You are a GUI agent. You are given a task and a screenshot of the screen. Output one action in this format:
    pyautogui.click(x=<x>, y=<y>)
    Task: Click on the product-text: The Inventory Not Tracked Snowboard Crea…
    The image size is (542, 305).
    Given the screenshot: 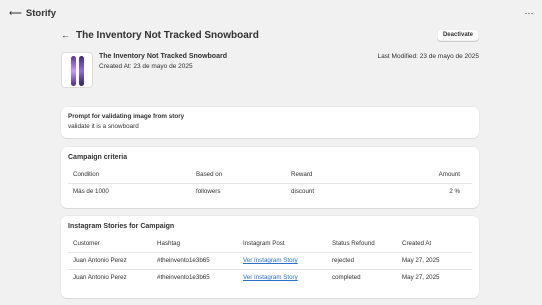 What is the action you would take?
    pyautogui.click(x=163, y=72)
    